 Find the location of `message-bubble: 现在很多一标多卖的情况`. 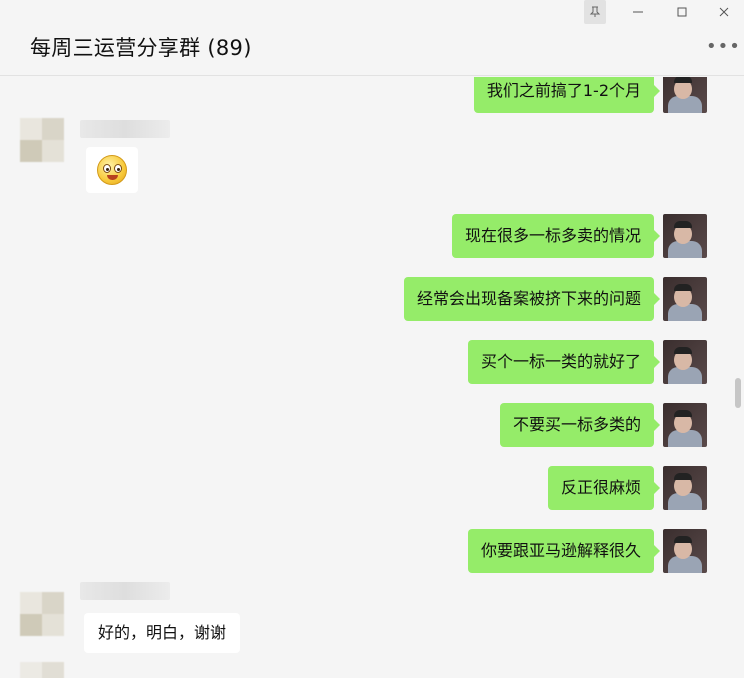

message-bubble: 现在很多一标多卖的情况 is located at coordinates (556, 236).